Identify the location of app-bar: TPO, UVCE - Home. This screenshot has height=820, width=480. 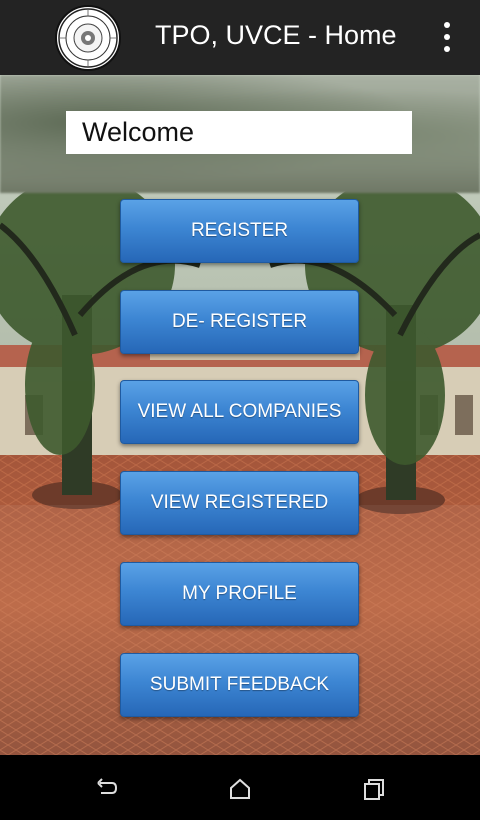
(240, 37).